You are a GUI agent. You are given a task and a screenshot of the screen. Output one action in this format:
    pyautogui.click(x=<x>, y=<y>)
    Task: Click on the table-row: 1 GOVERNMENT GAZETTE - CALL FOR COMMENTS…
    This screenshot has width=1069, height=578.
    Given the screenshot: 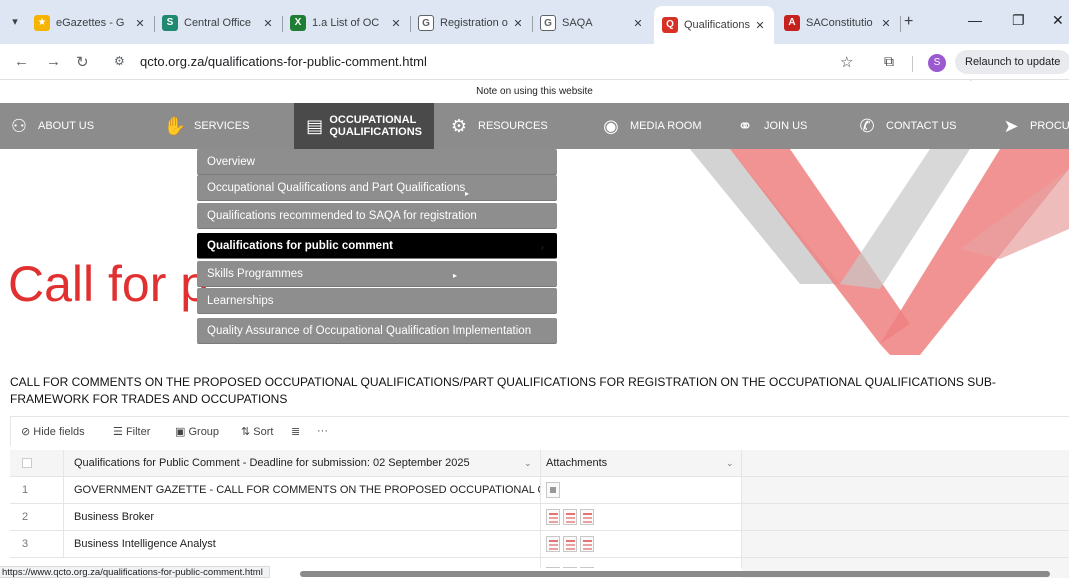 What is the action you would take?
    pyautogui.click(x=539, y=490)
    